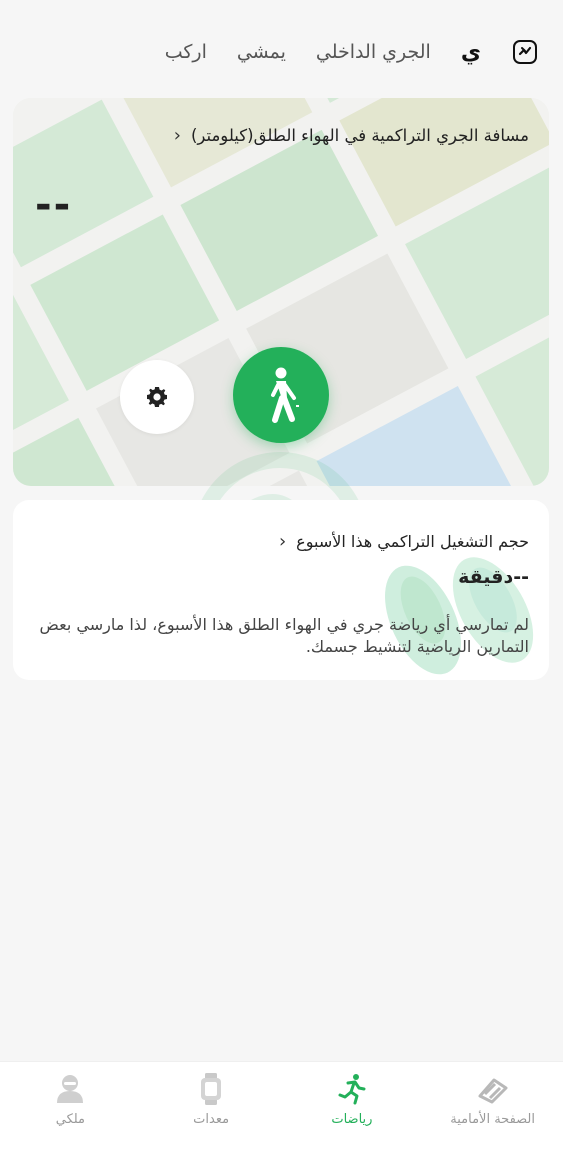 Image resolution: width=563 pixels, height=1153 pixels. I want to click on settings-button, so click(157, 397).